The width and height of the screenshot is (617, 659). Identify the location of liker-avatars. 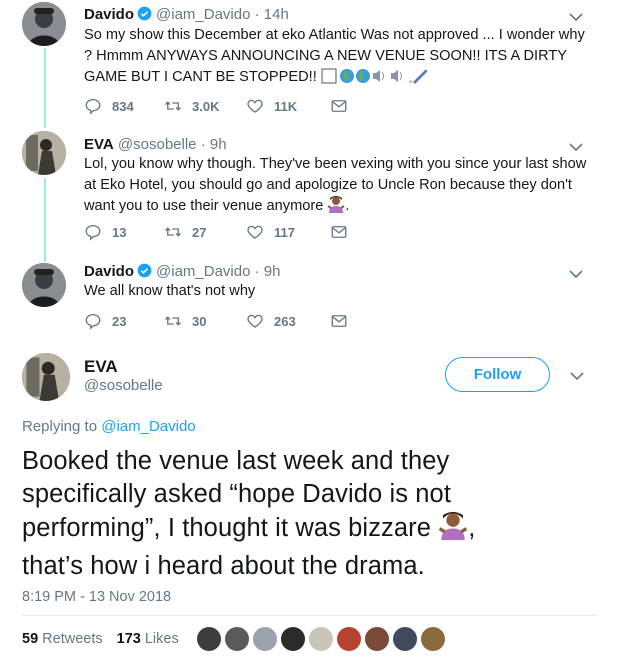
(322, 639).